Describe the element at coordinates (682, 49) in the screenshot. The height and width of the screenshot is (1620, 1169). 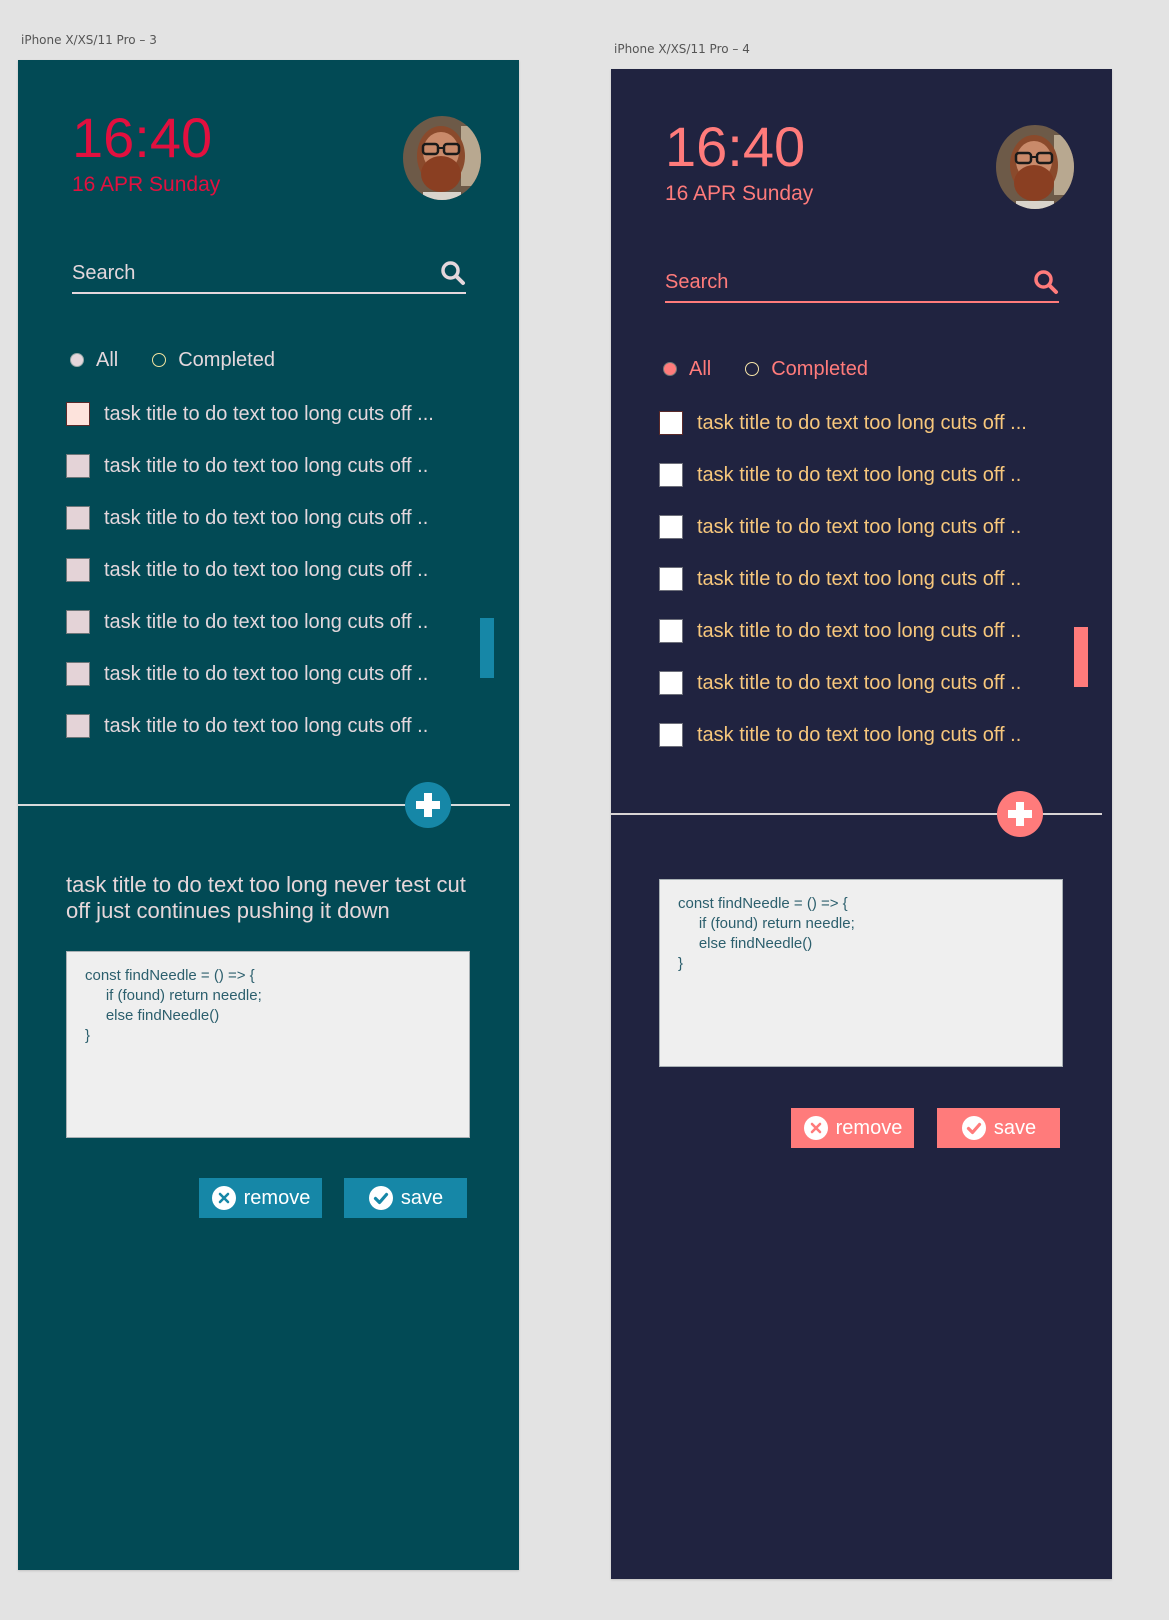
I see `artboard-label: iPhone X/XS/11 Pro – 4` at that location.